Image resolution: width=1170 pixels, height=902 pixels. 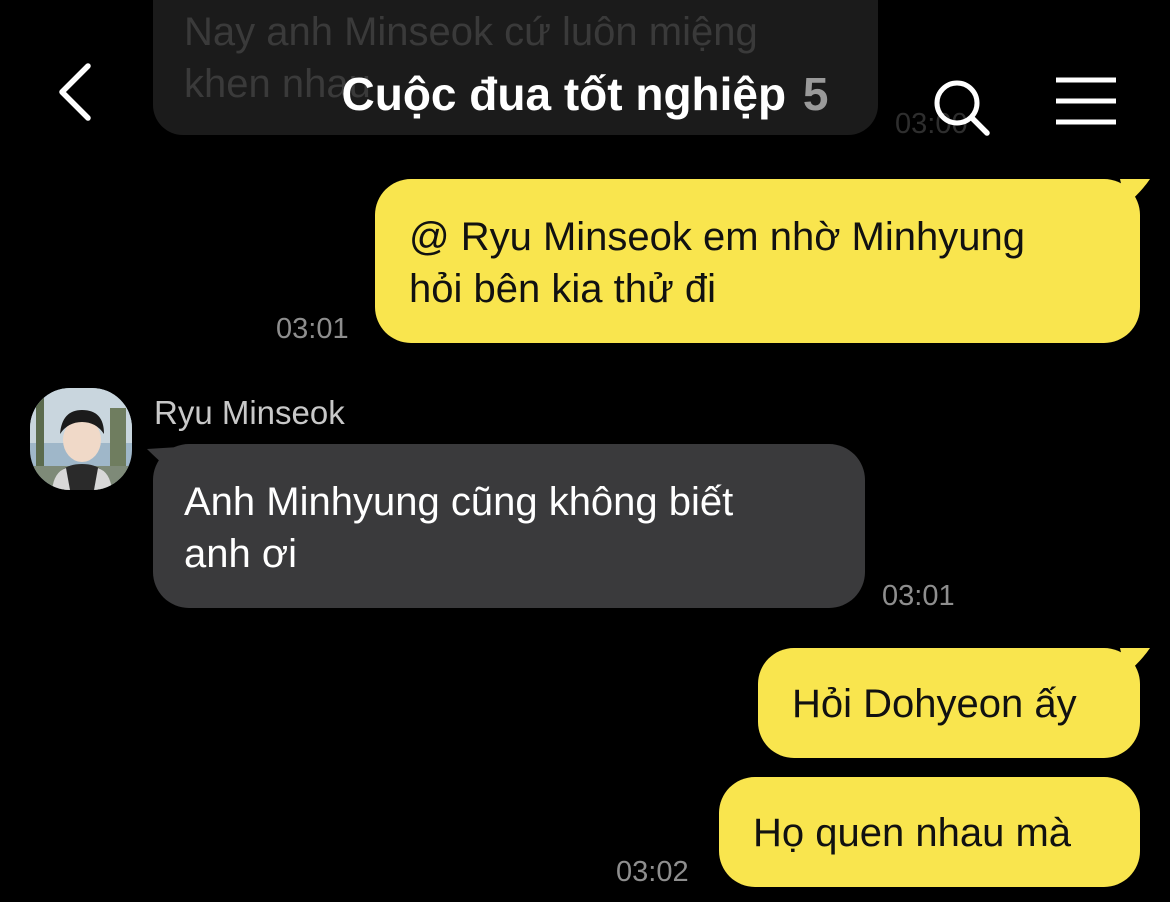 What do you see at coordinates (815, 94) in the screenshot?
I see `member-count: 5` at bounding box center [815, 94].